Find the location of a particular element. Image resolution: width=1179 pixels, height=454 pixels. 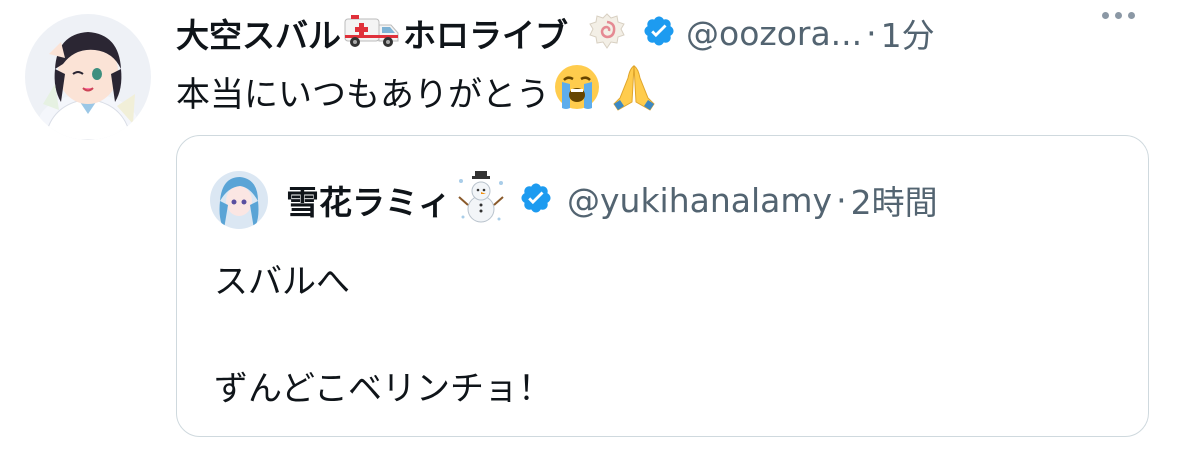

author-name: 大空スバル is located at coordinates (258, 33).